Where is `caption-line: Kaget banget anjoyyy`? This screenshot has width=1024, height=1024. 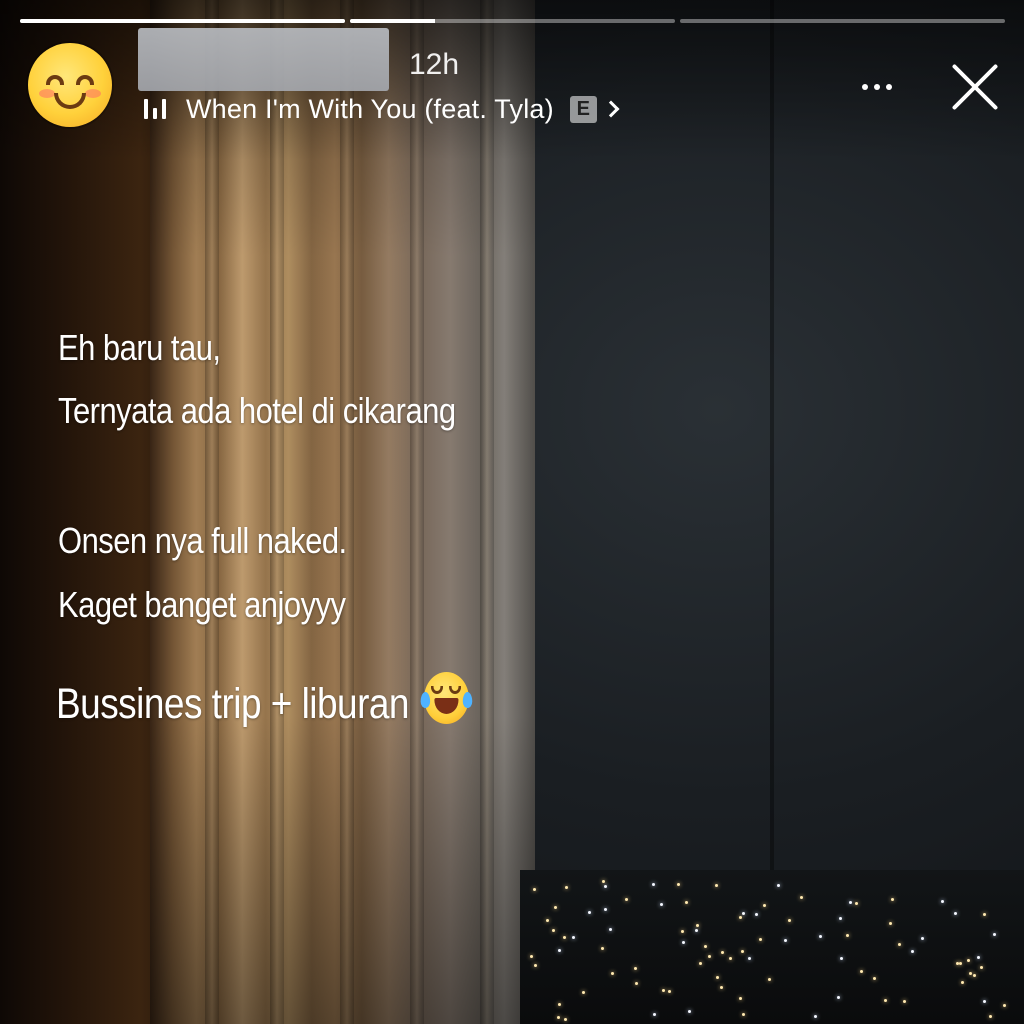 caption-line: Kaget banget anjoyyy is located at coordinates (202, 604).